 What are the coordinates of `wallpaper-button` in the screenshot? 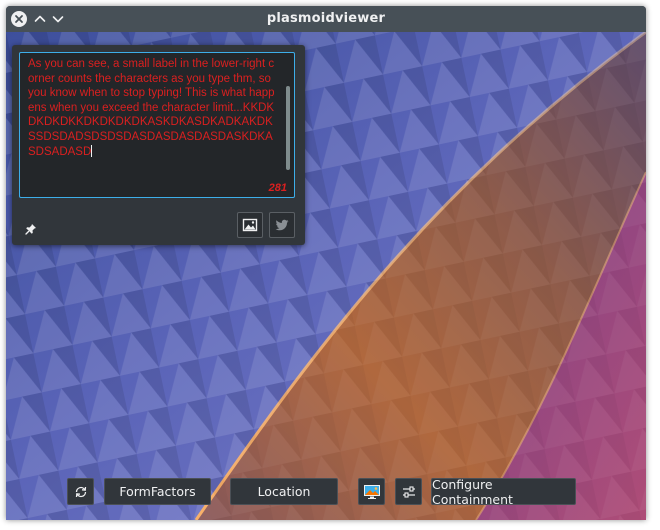 It's located at (371, 491).